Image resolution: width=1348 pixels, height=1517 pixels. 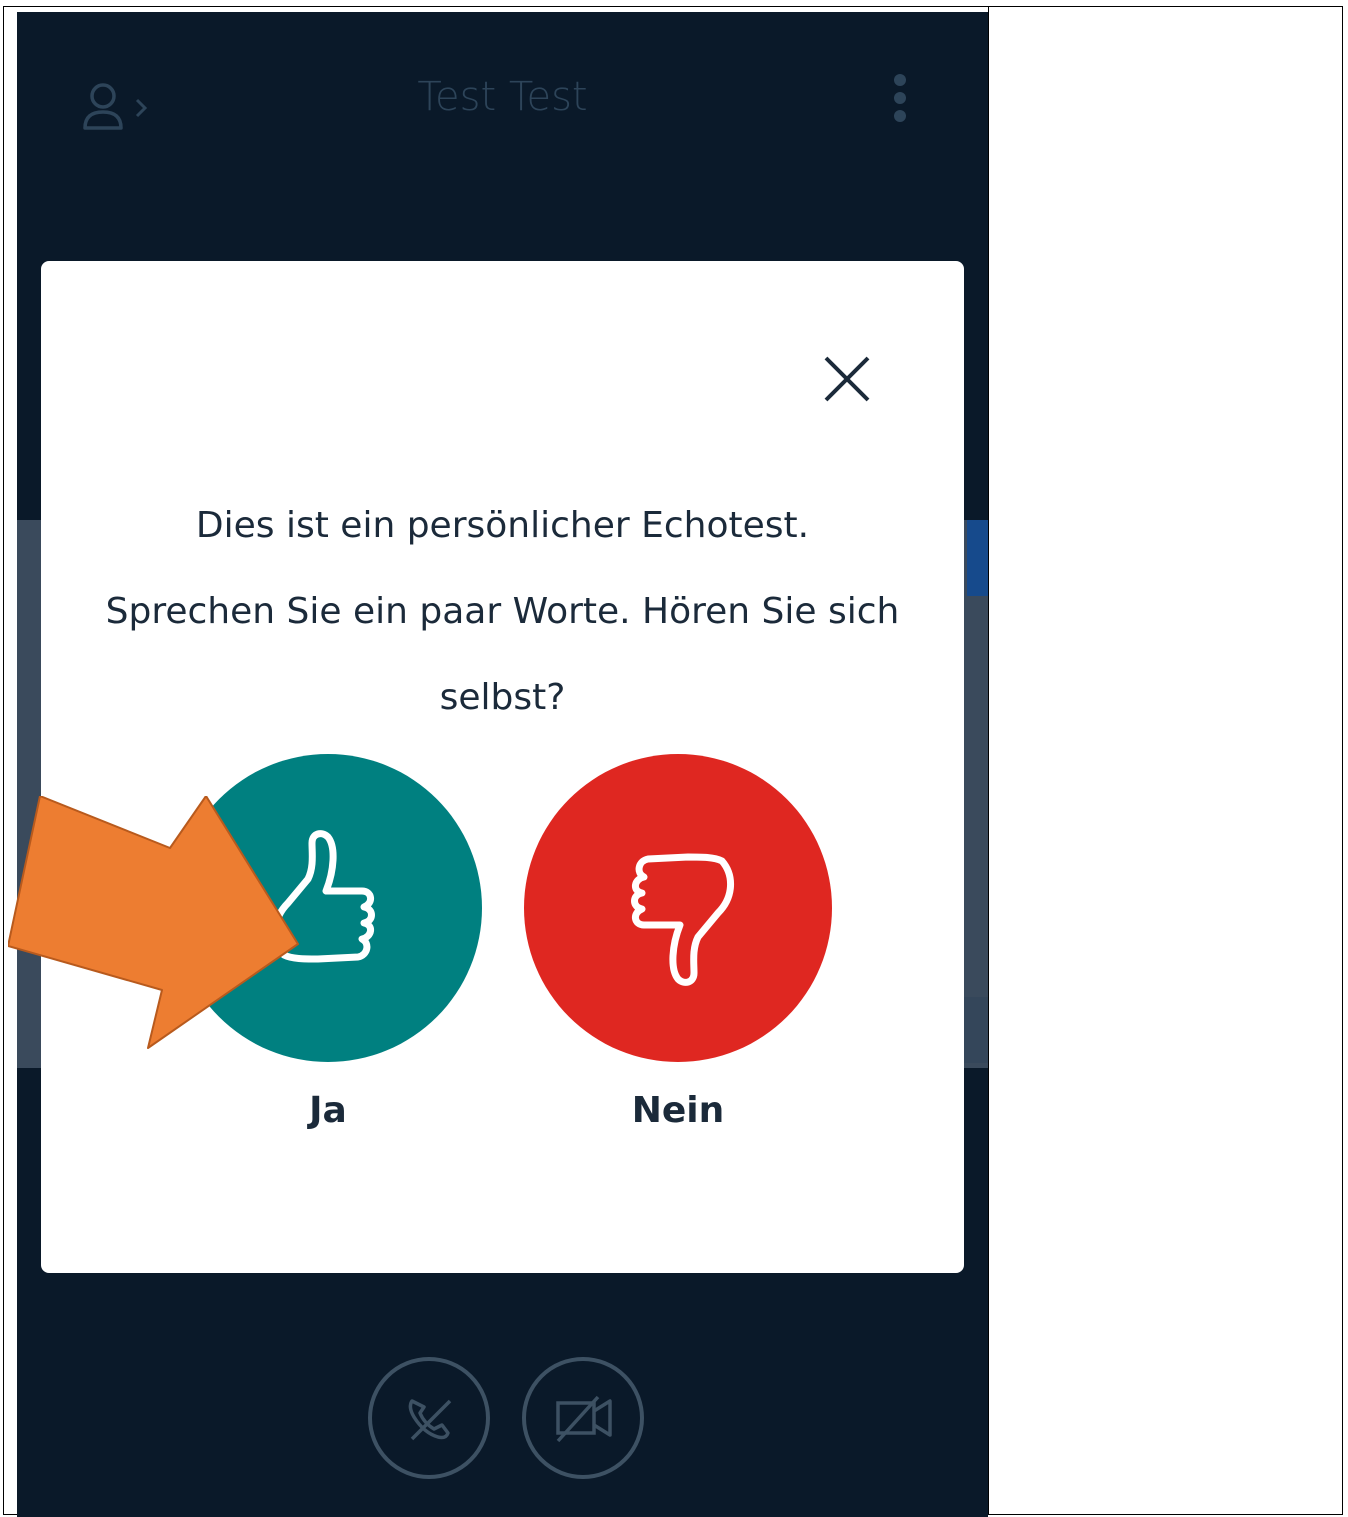 What do you see at coordinates (682, 919) in the screenshot?
I see `thumbs-down-icon` at bounding box center [682, 919].